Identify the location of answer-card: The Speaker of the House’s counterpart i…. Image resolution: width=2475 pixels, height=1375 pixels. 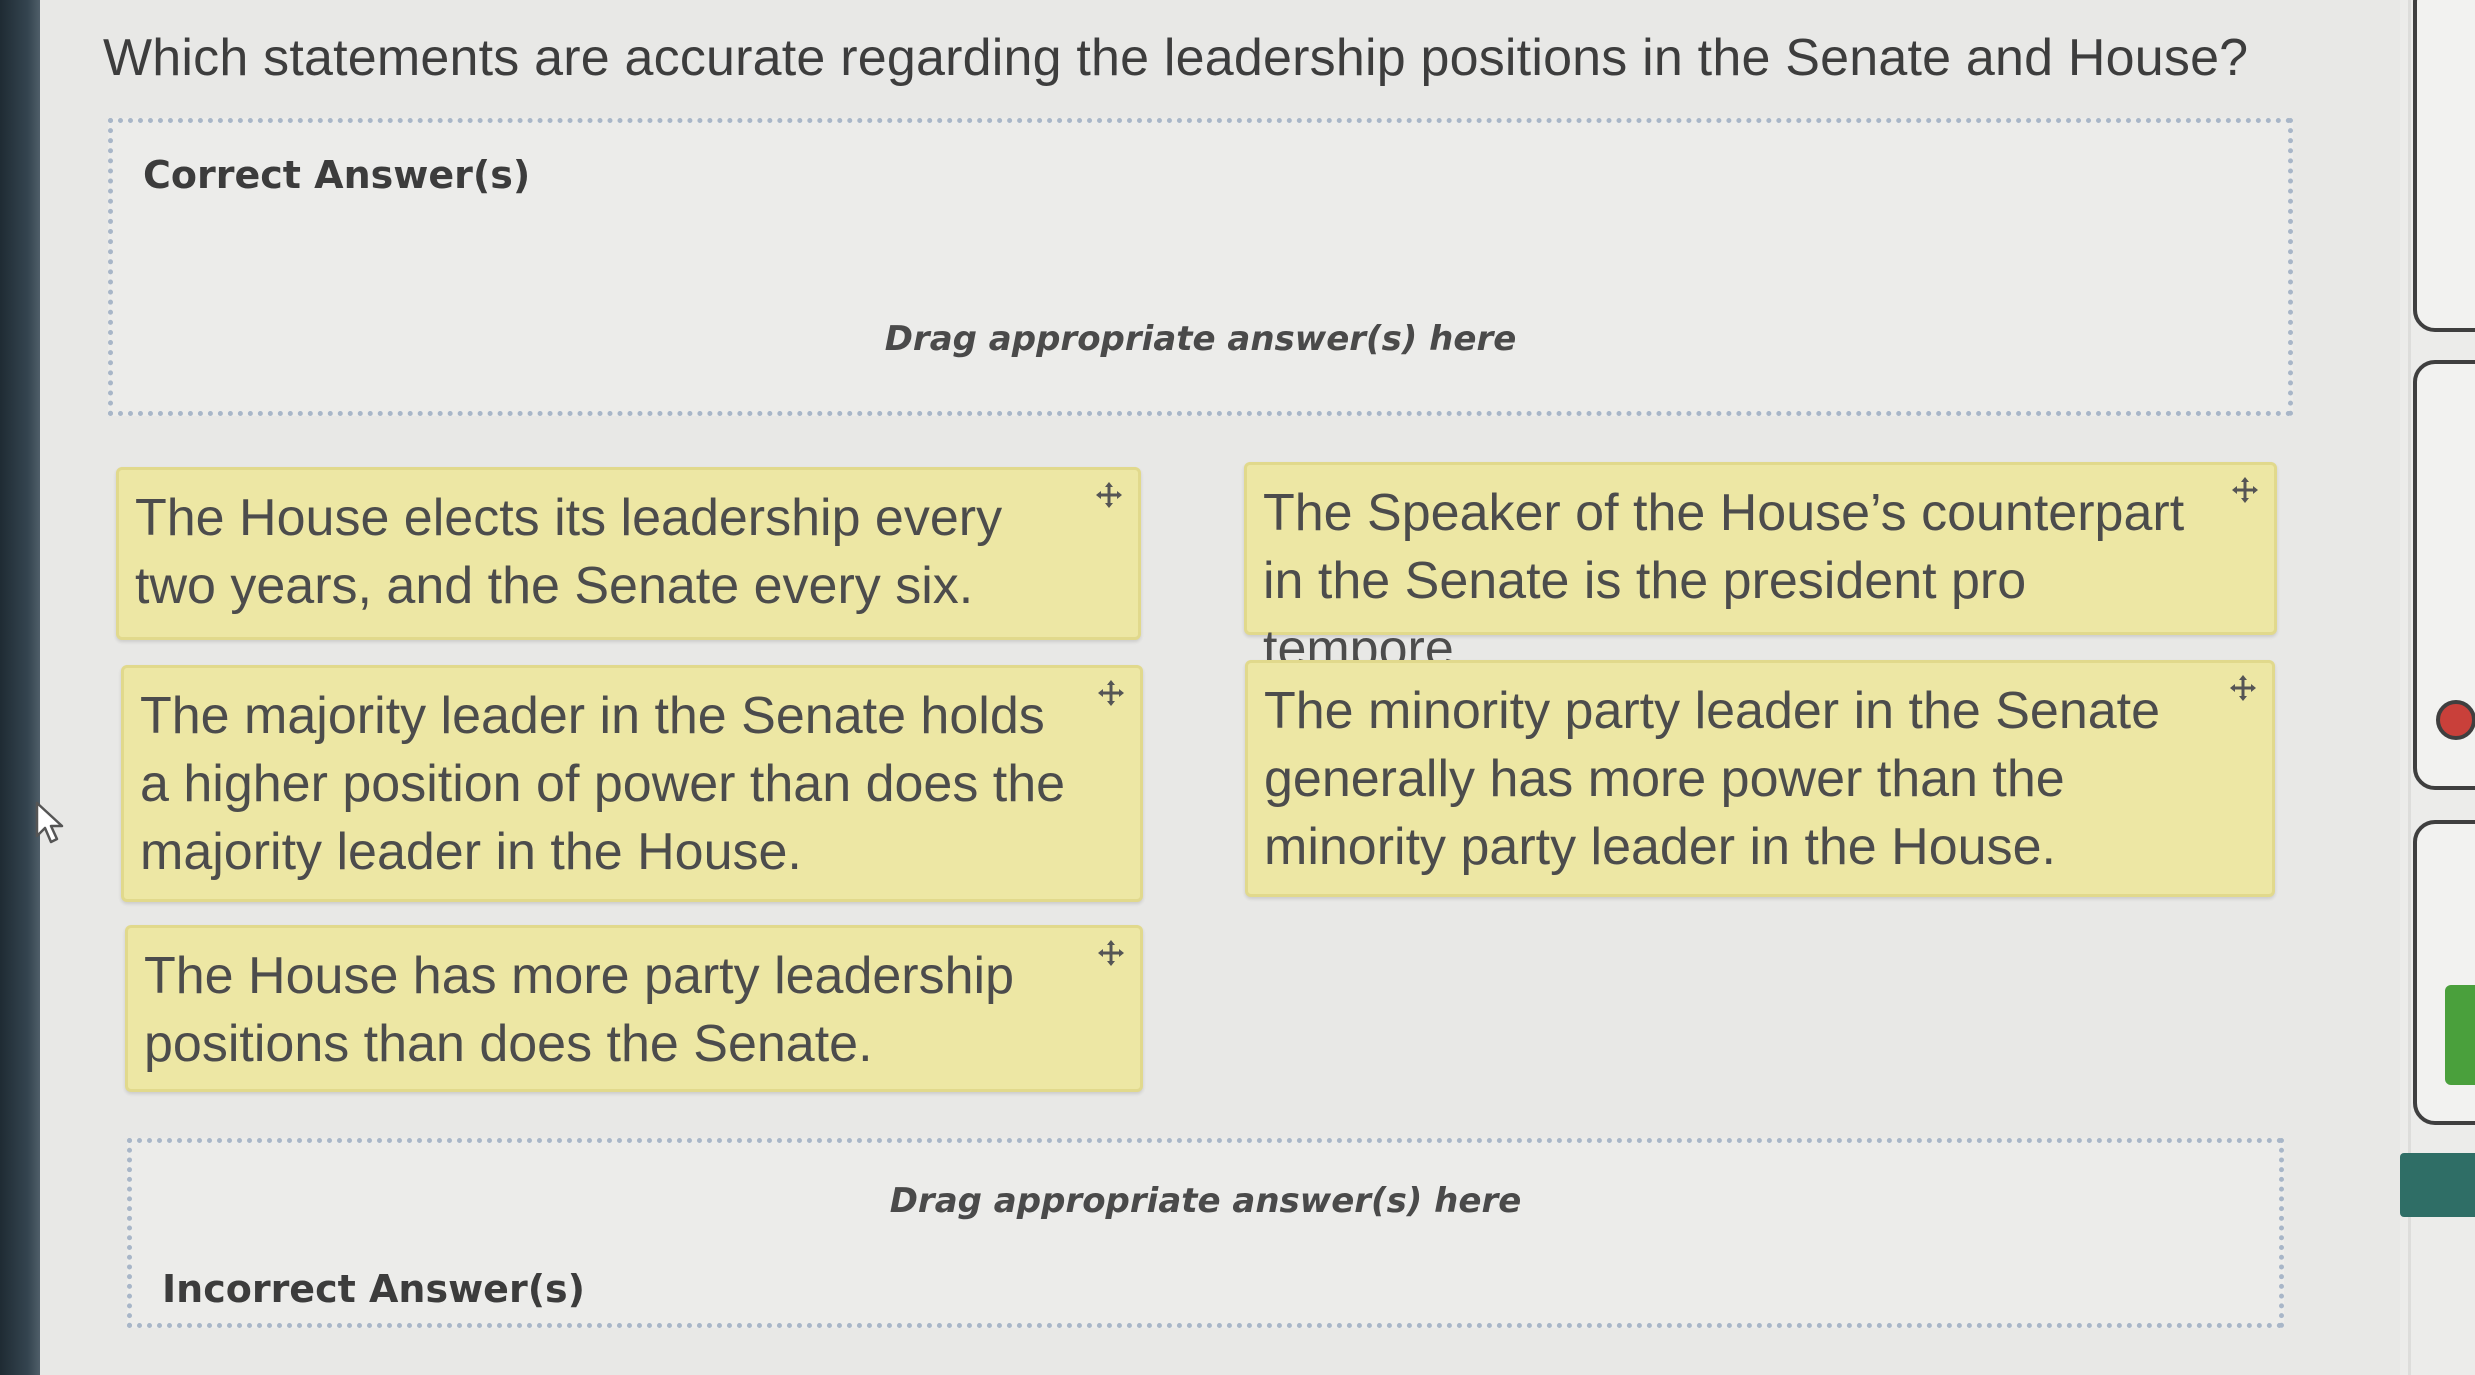
(1760, 570).